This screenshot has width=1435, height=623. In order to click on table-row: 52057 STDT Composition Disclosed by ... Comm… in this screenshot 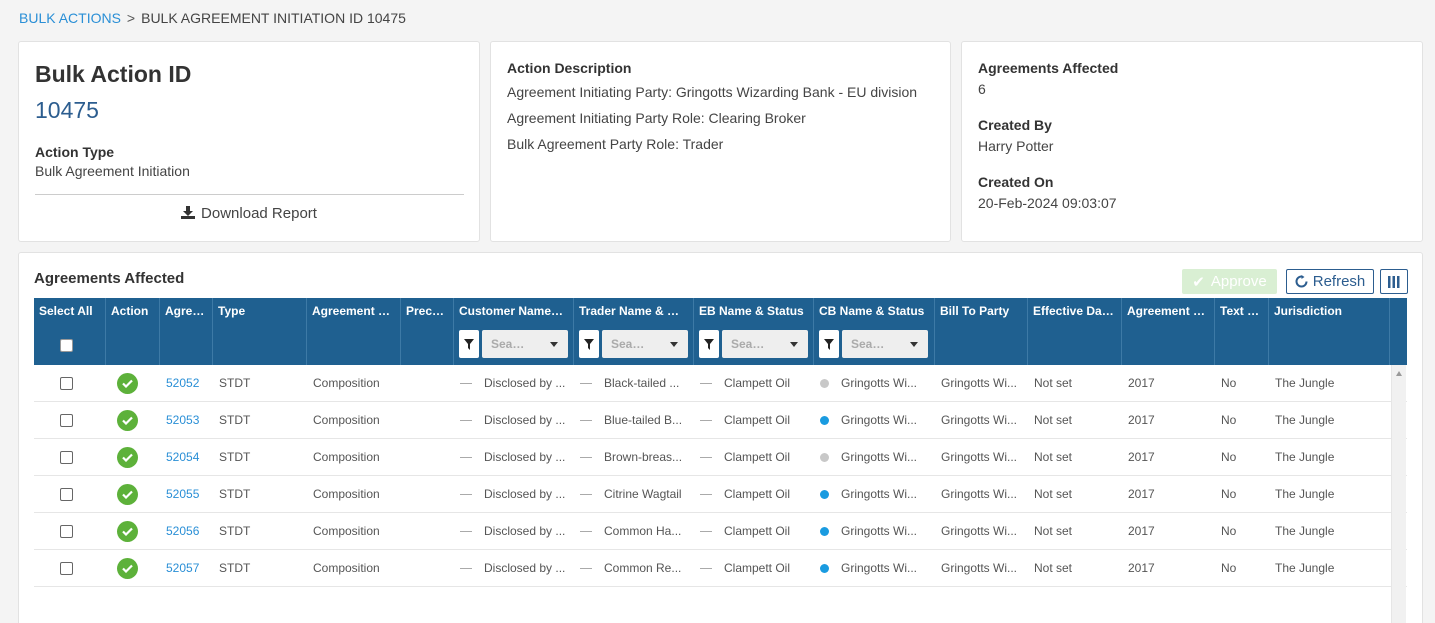, I will do `click(720, 568)`.